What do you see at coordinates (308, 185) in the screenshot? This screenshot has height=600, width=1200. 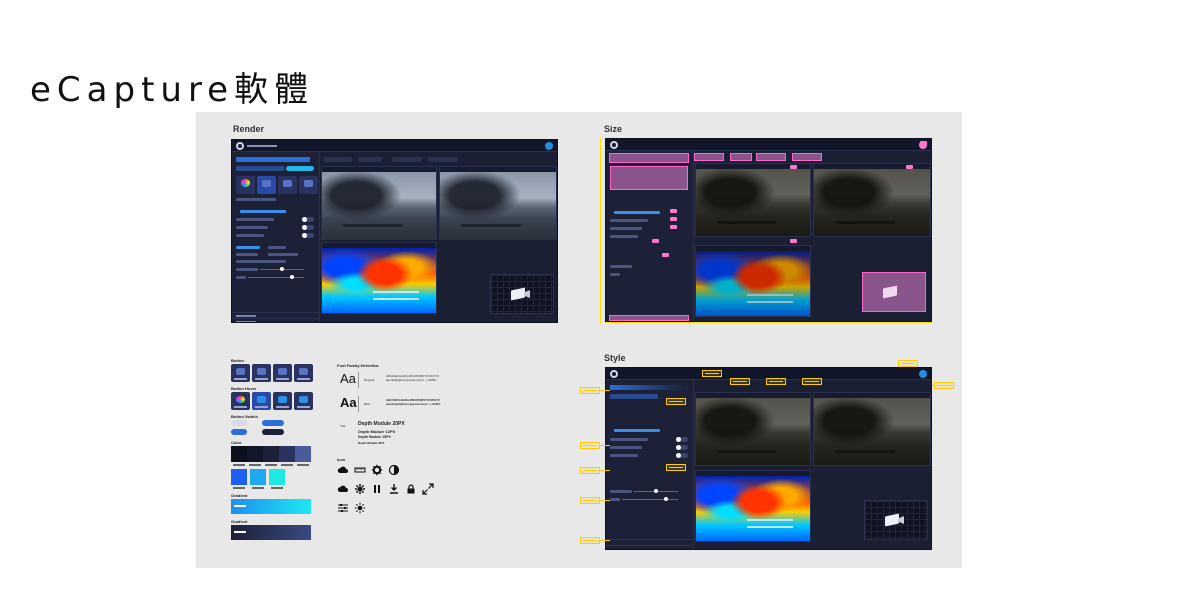 I see `filter-mode-tile` at bounding box center [308, 185].